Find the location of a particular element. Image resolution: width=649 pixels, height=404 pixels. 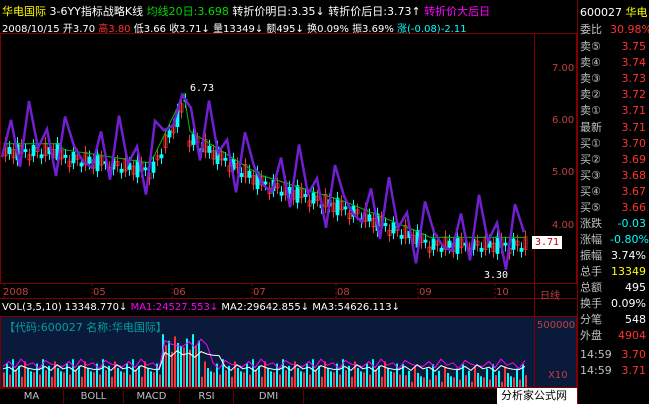

tab-boll: BOLL is located at coordinates (94, 397).